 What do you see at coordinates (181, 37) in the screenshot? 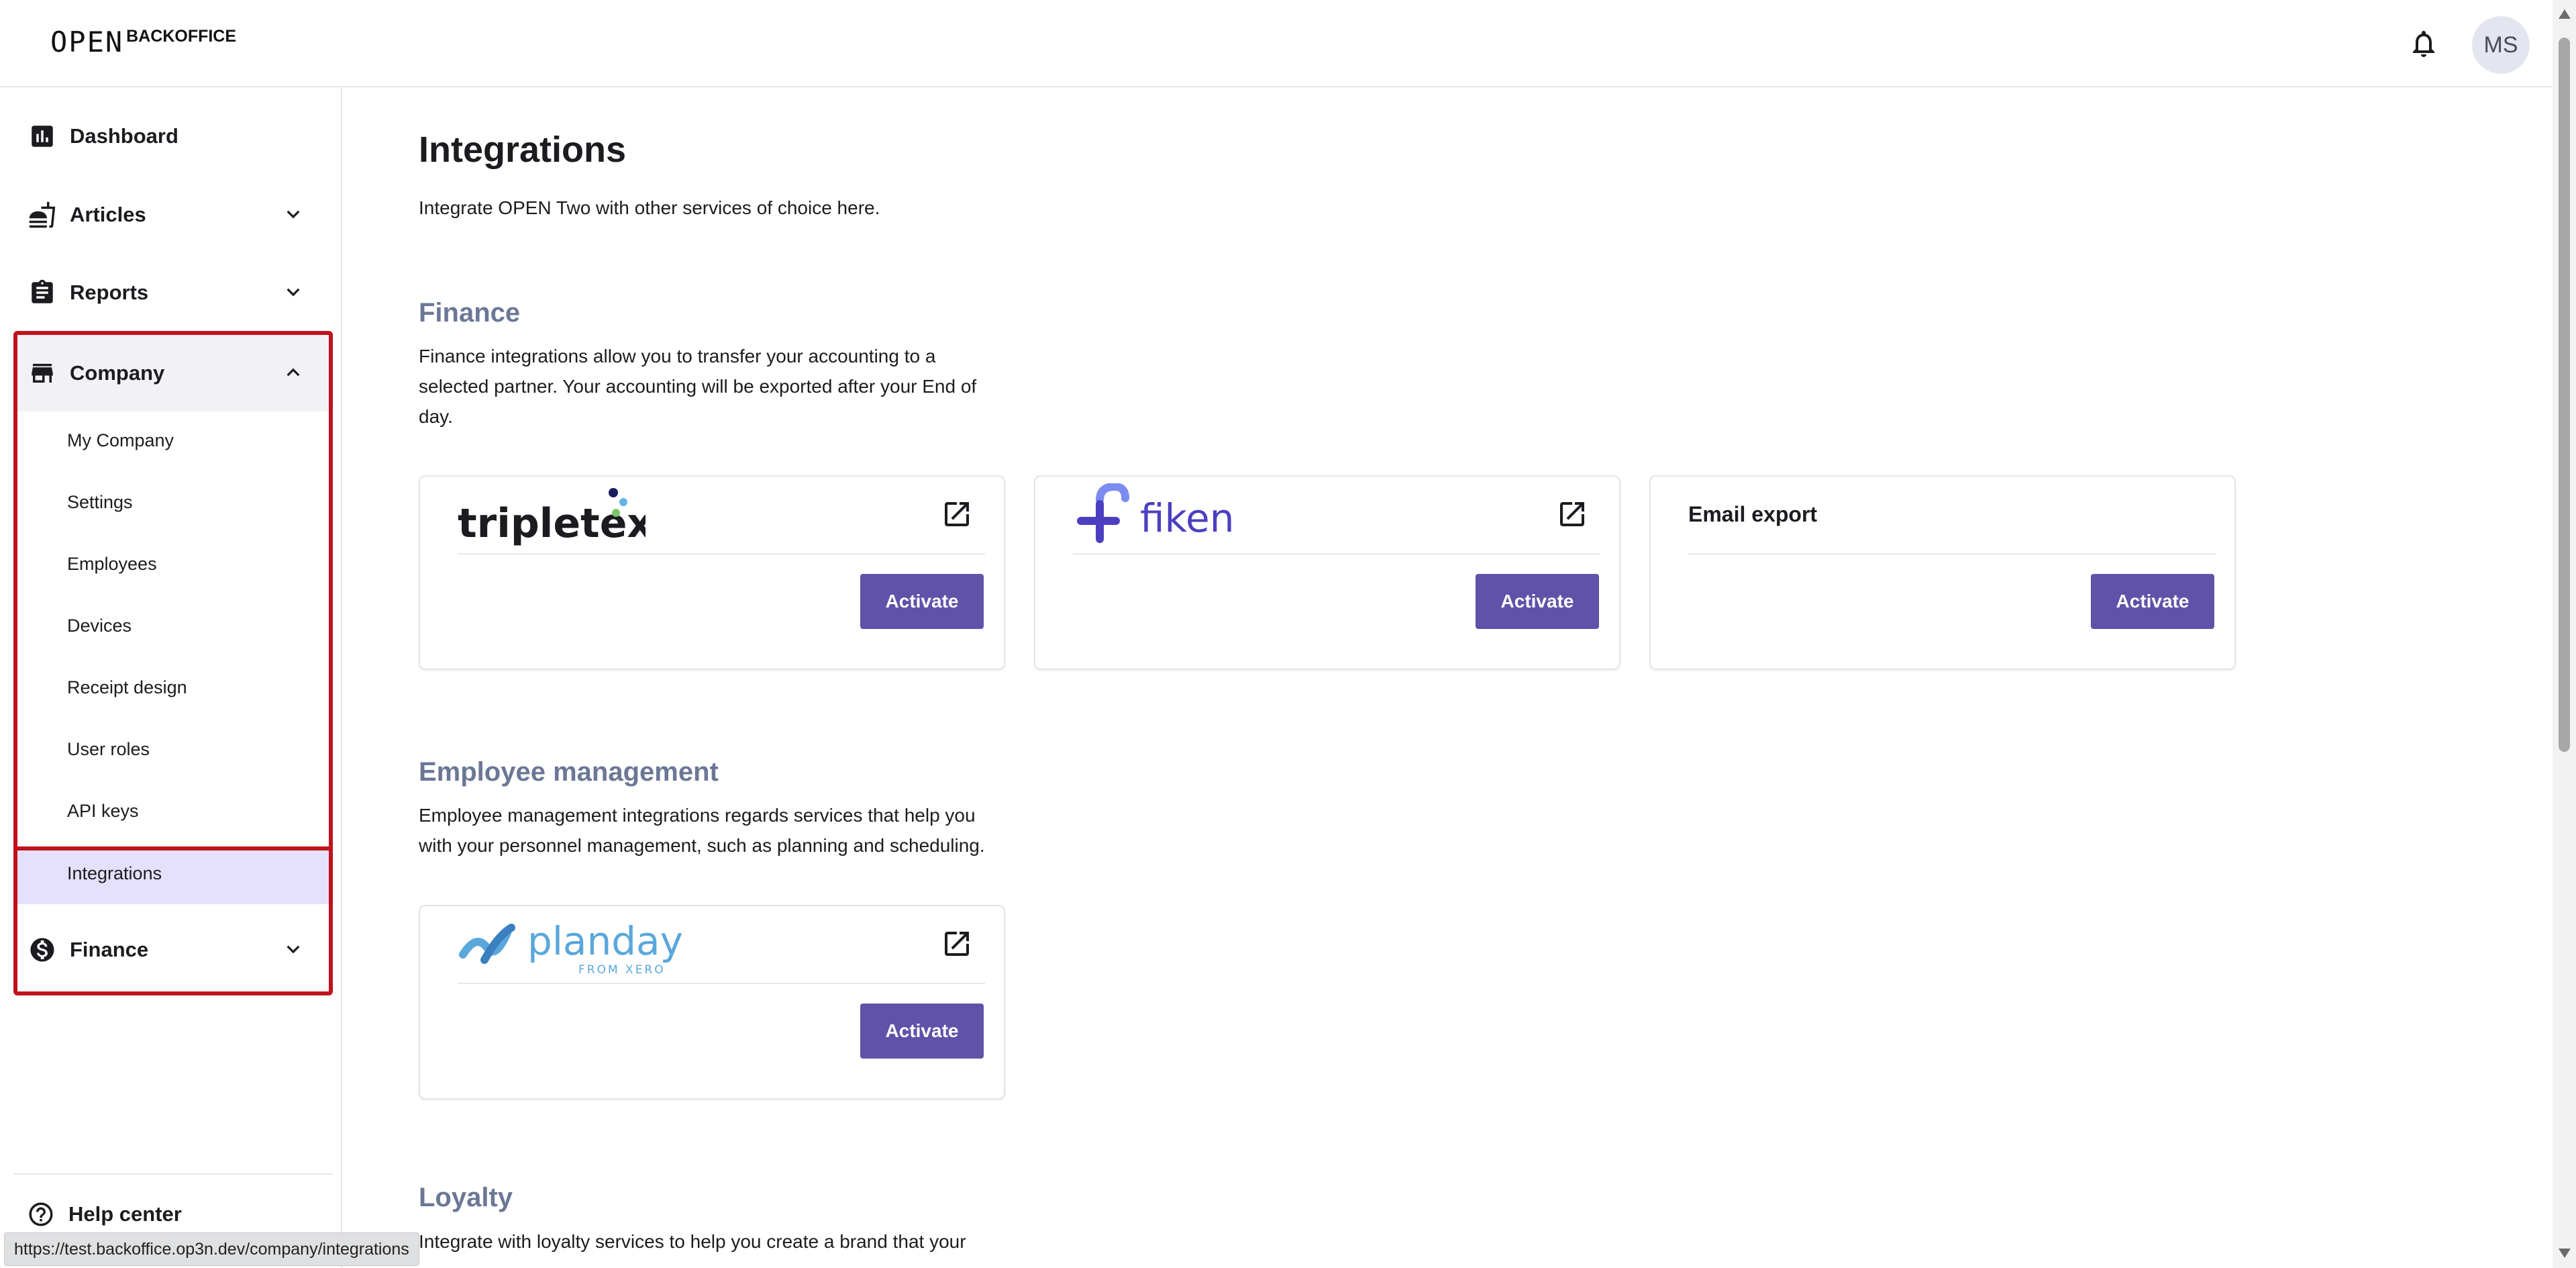
I see `logo-subtitle: BACKOFFICE` at bounding box center [181, 37].